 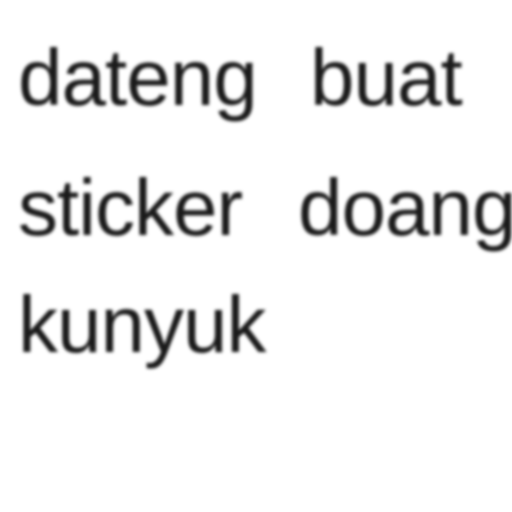 I want to click on word-dateng: dateng, so click(x=138, y=77).